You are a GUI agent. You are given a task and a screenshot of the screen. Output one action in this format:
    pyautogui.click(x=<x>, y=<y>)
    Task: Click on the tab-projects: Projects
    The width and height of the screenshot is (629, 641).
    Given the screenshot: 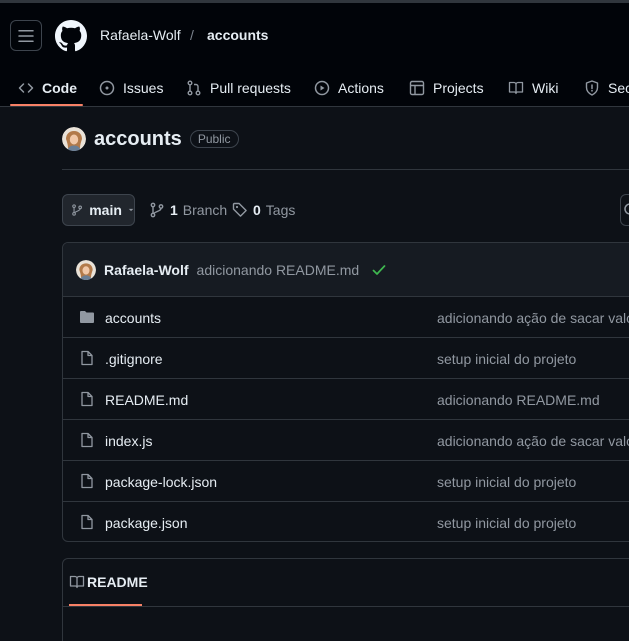 What is the action you would take?
    pyautogui.click(x=446, y=88)
    